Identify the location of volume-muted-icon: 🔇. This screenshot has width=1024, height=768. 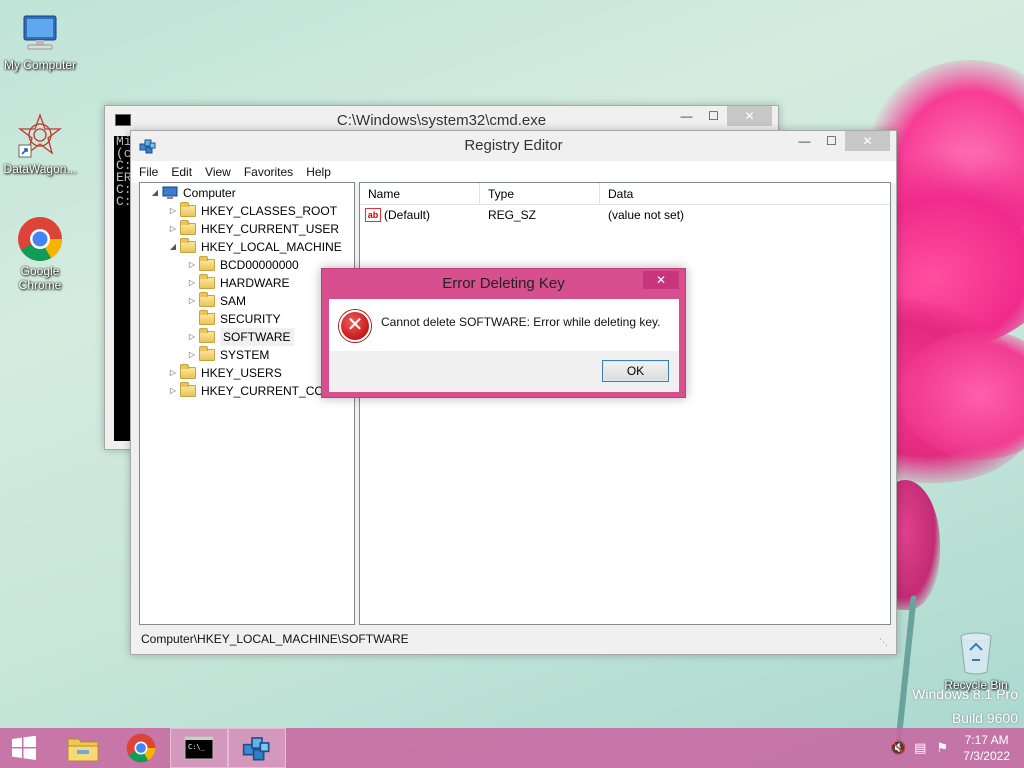
(898, 748).